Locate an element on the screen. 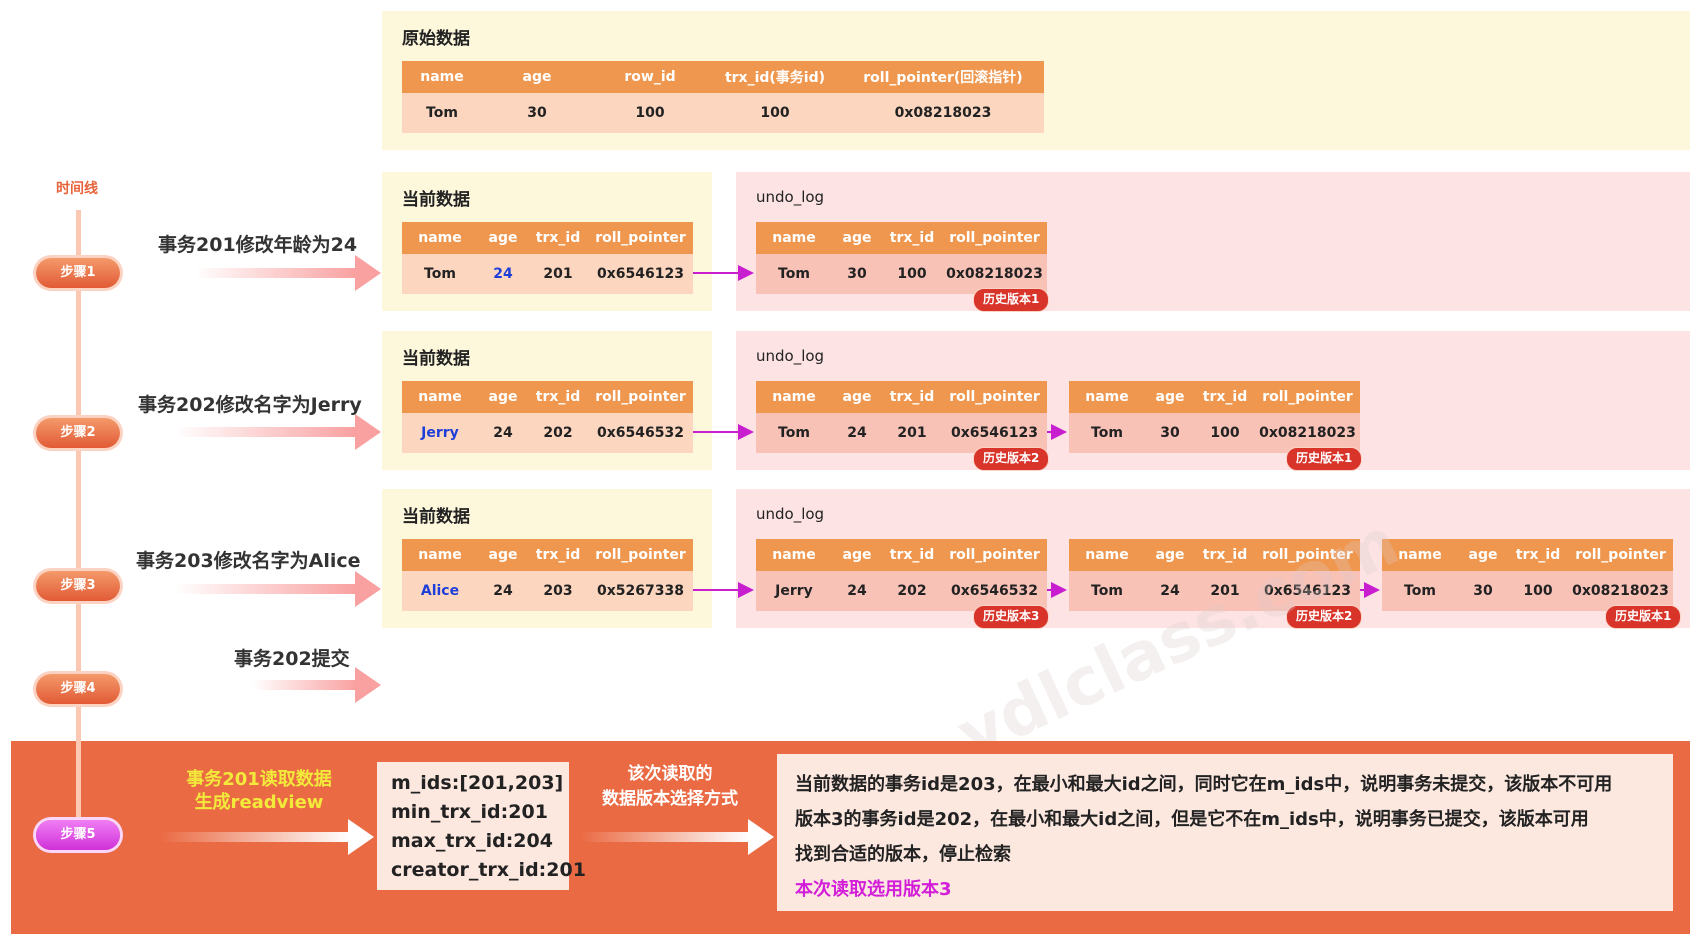 Image resolution: width=1700 pixels, height=939 pixels. version-selection-label: 该次读取的 数据版本选择方式 is located at coordinates (670, 787).